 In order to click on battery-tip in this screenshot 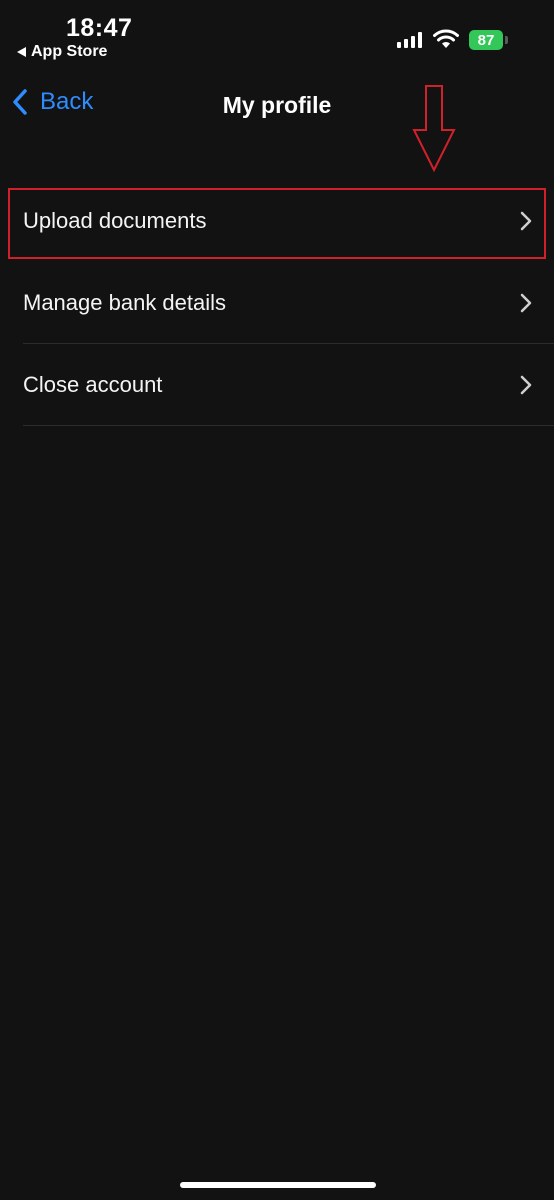, I will do `click(506, 40)`.